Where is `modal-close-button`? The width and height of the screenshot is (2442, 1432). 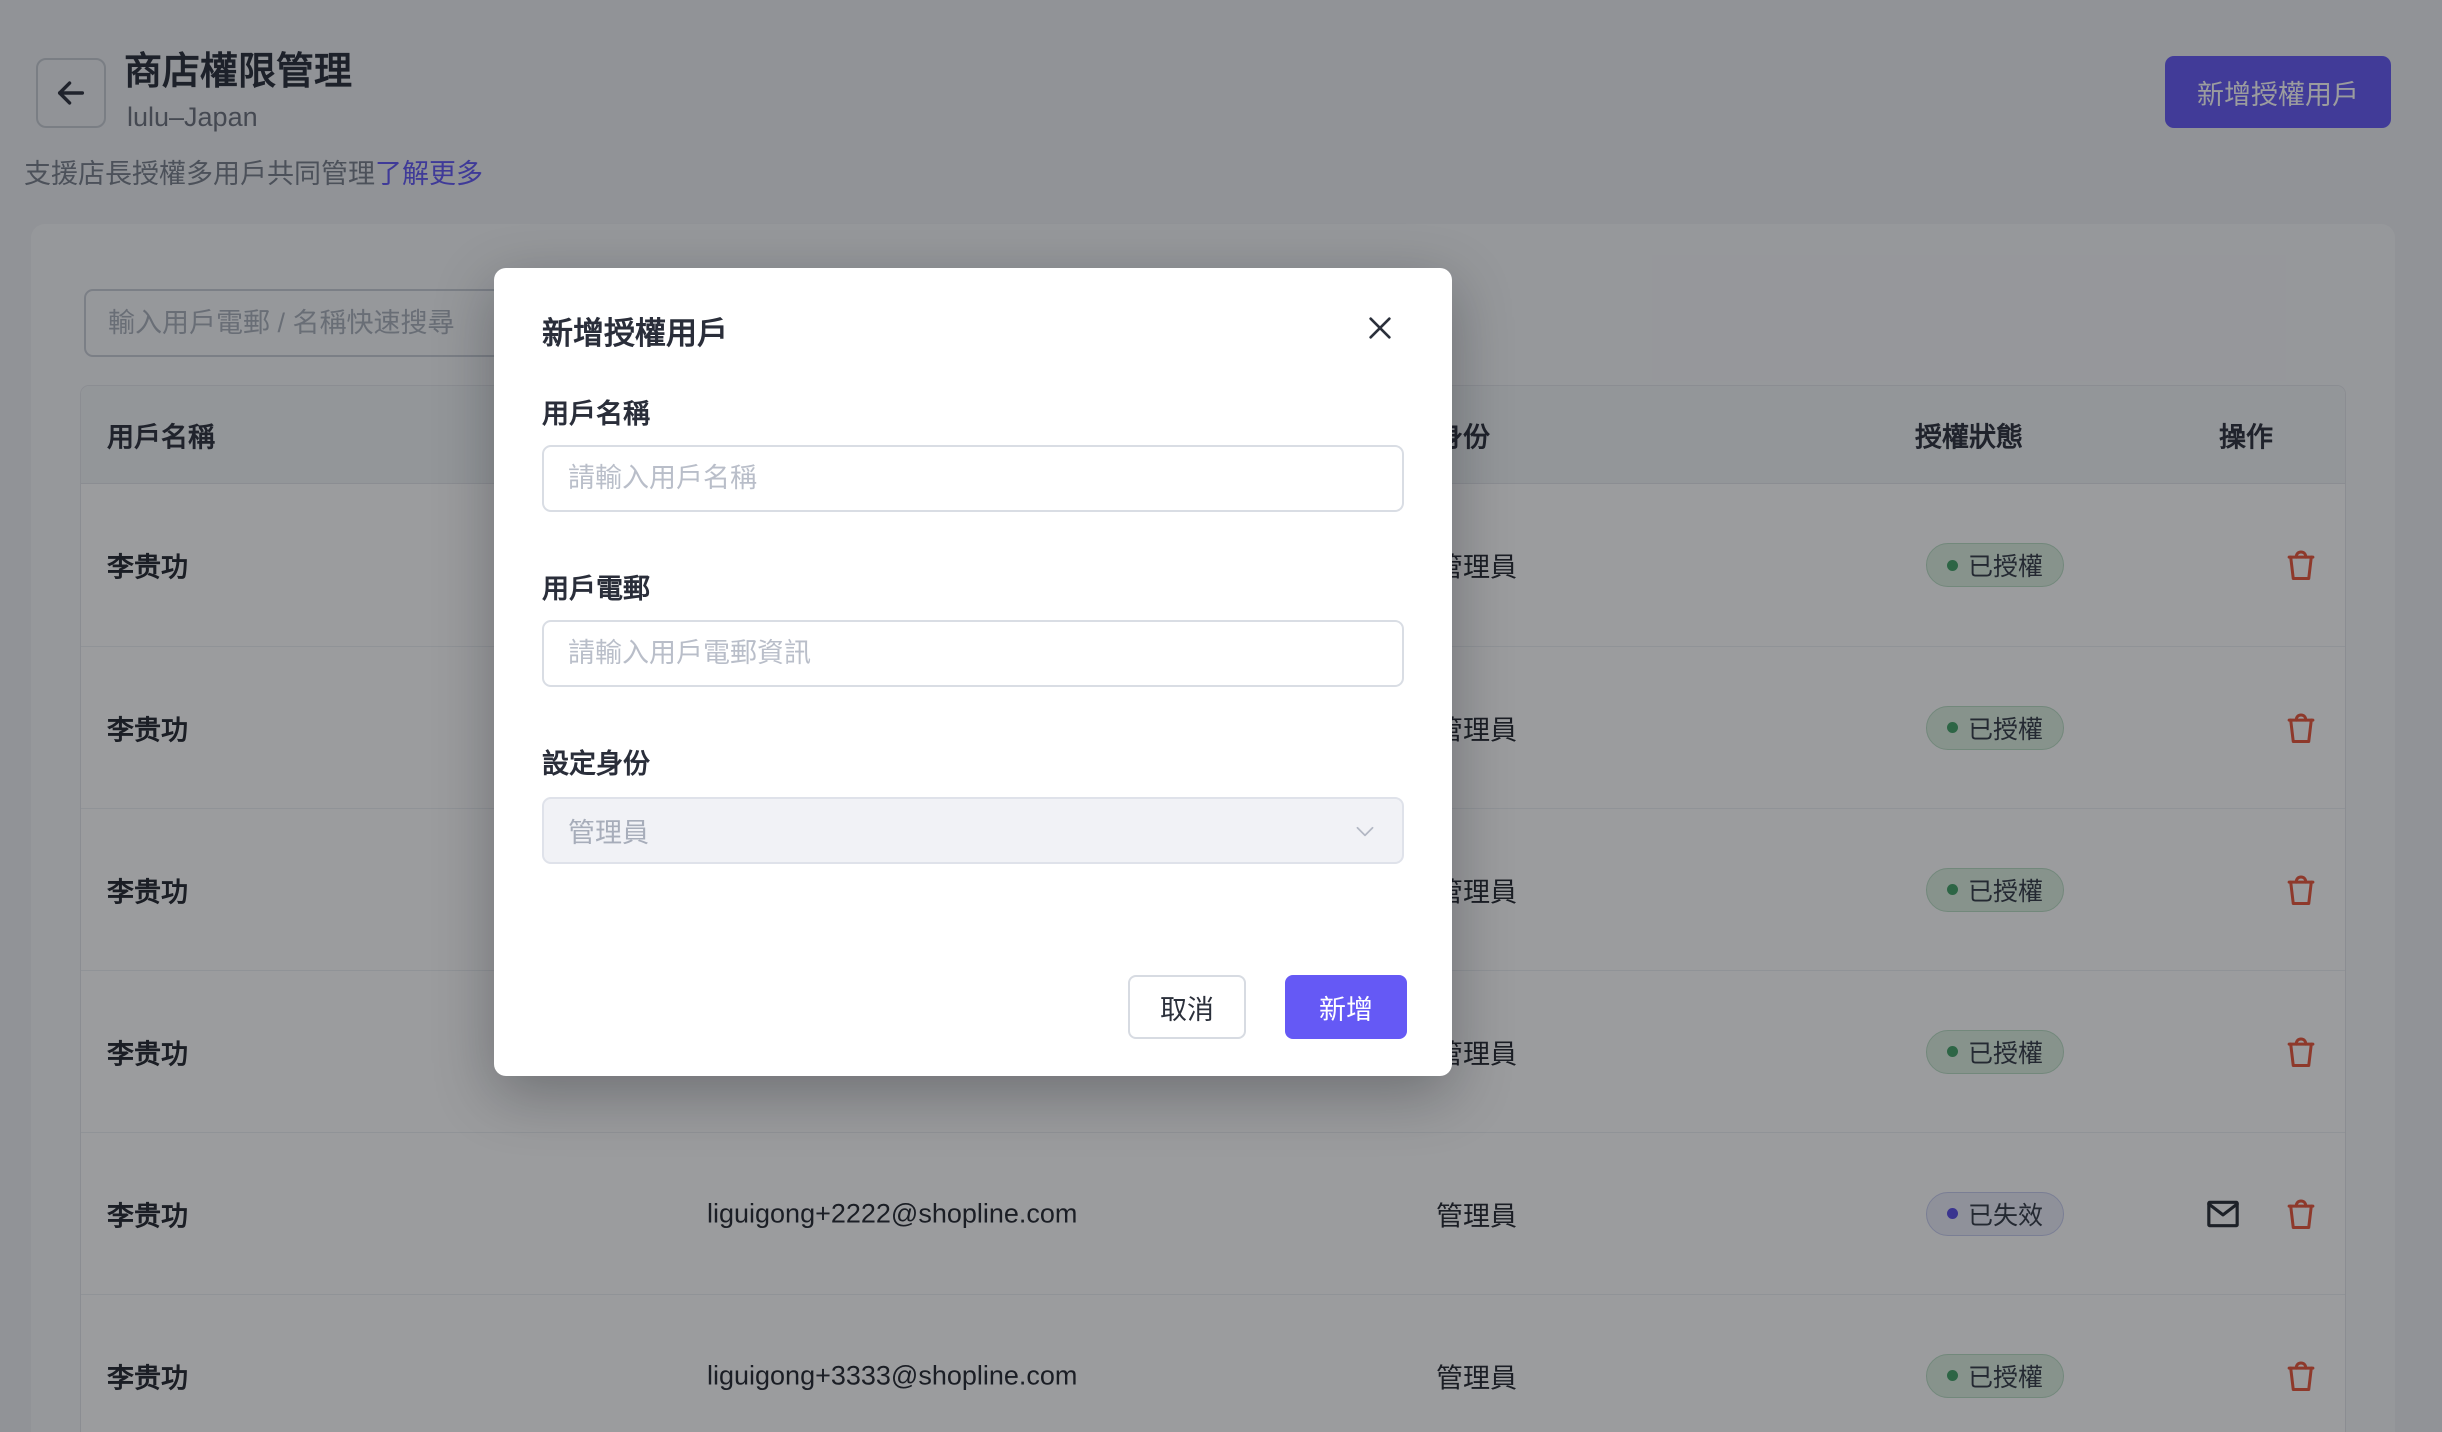
modal-close-button is located at coordinates (1380, 328).